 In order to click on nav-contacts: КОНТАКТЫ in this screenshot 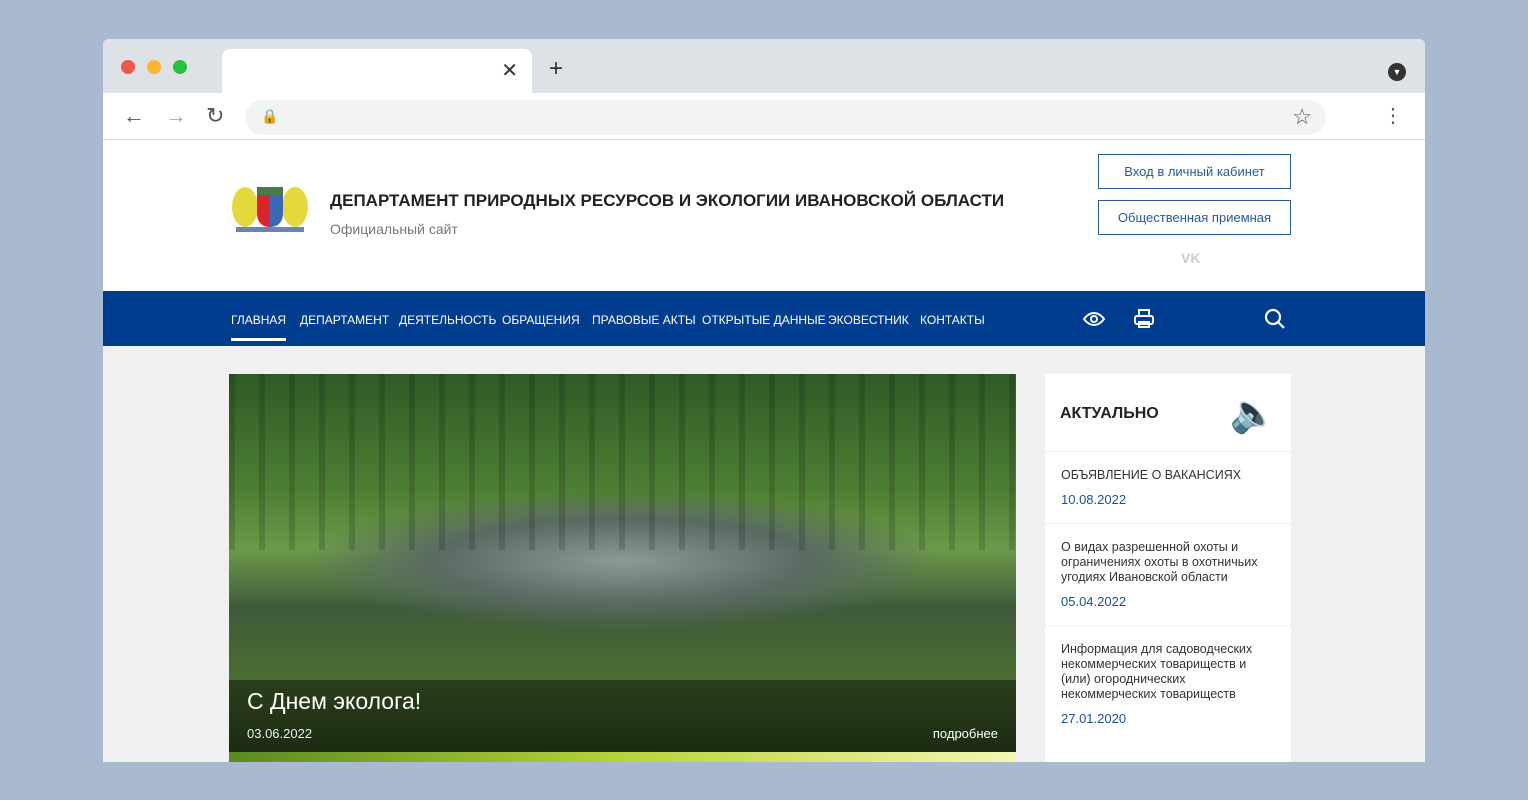, I will do `click(952, 320)`.